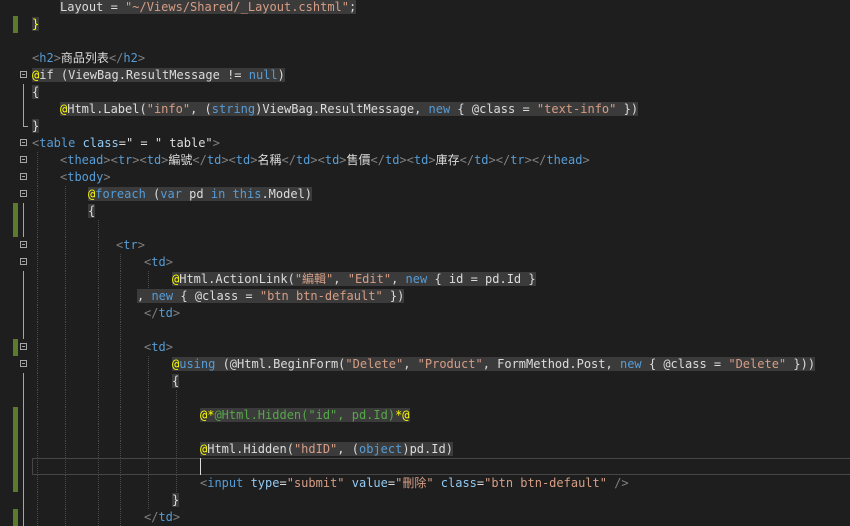 The height and width of the screenshot is (526, 850). Describe the element at coordinates (358, 160) in the screenshot. I see `code-token: 售價` at that location.